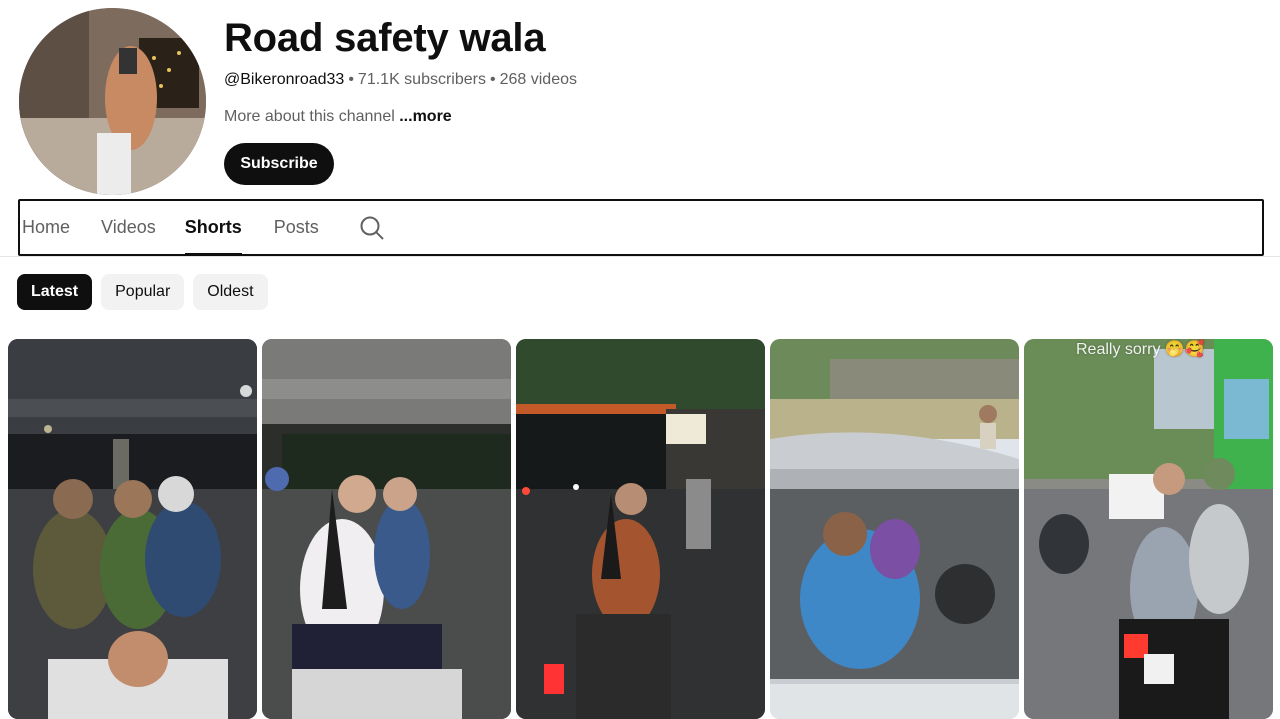  Describe the element at coordinates (385, 38) in the screenshot. I see `channel-name: Road safety wala` at that location.